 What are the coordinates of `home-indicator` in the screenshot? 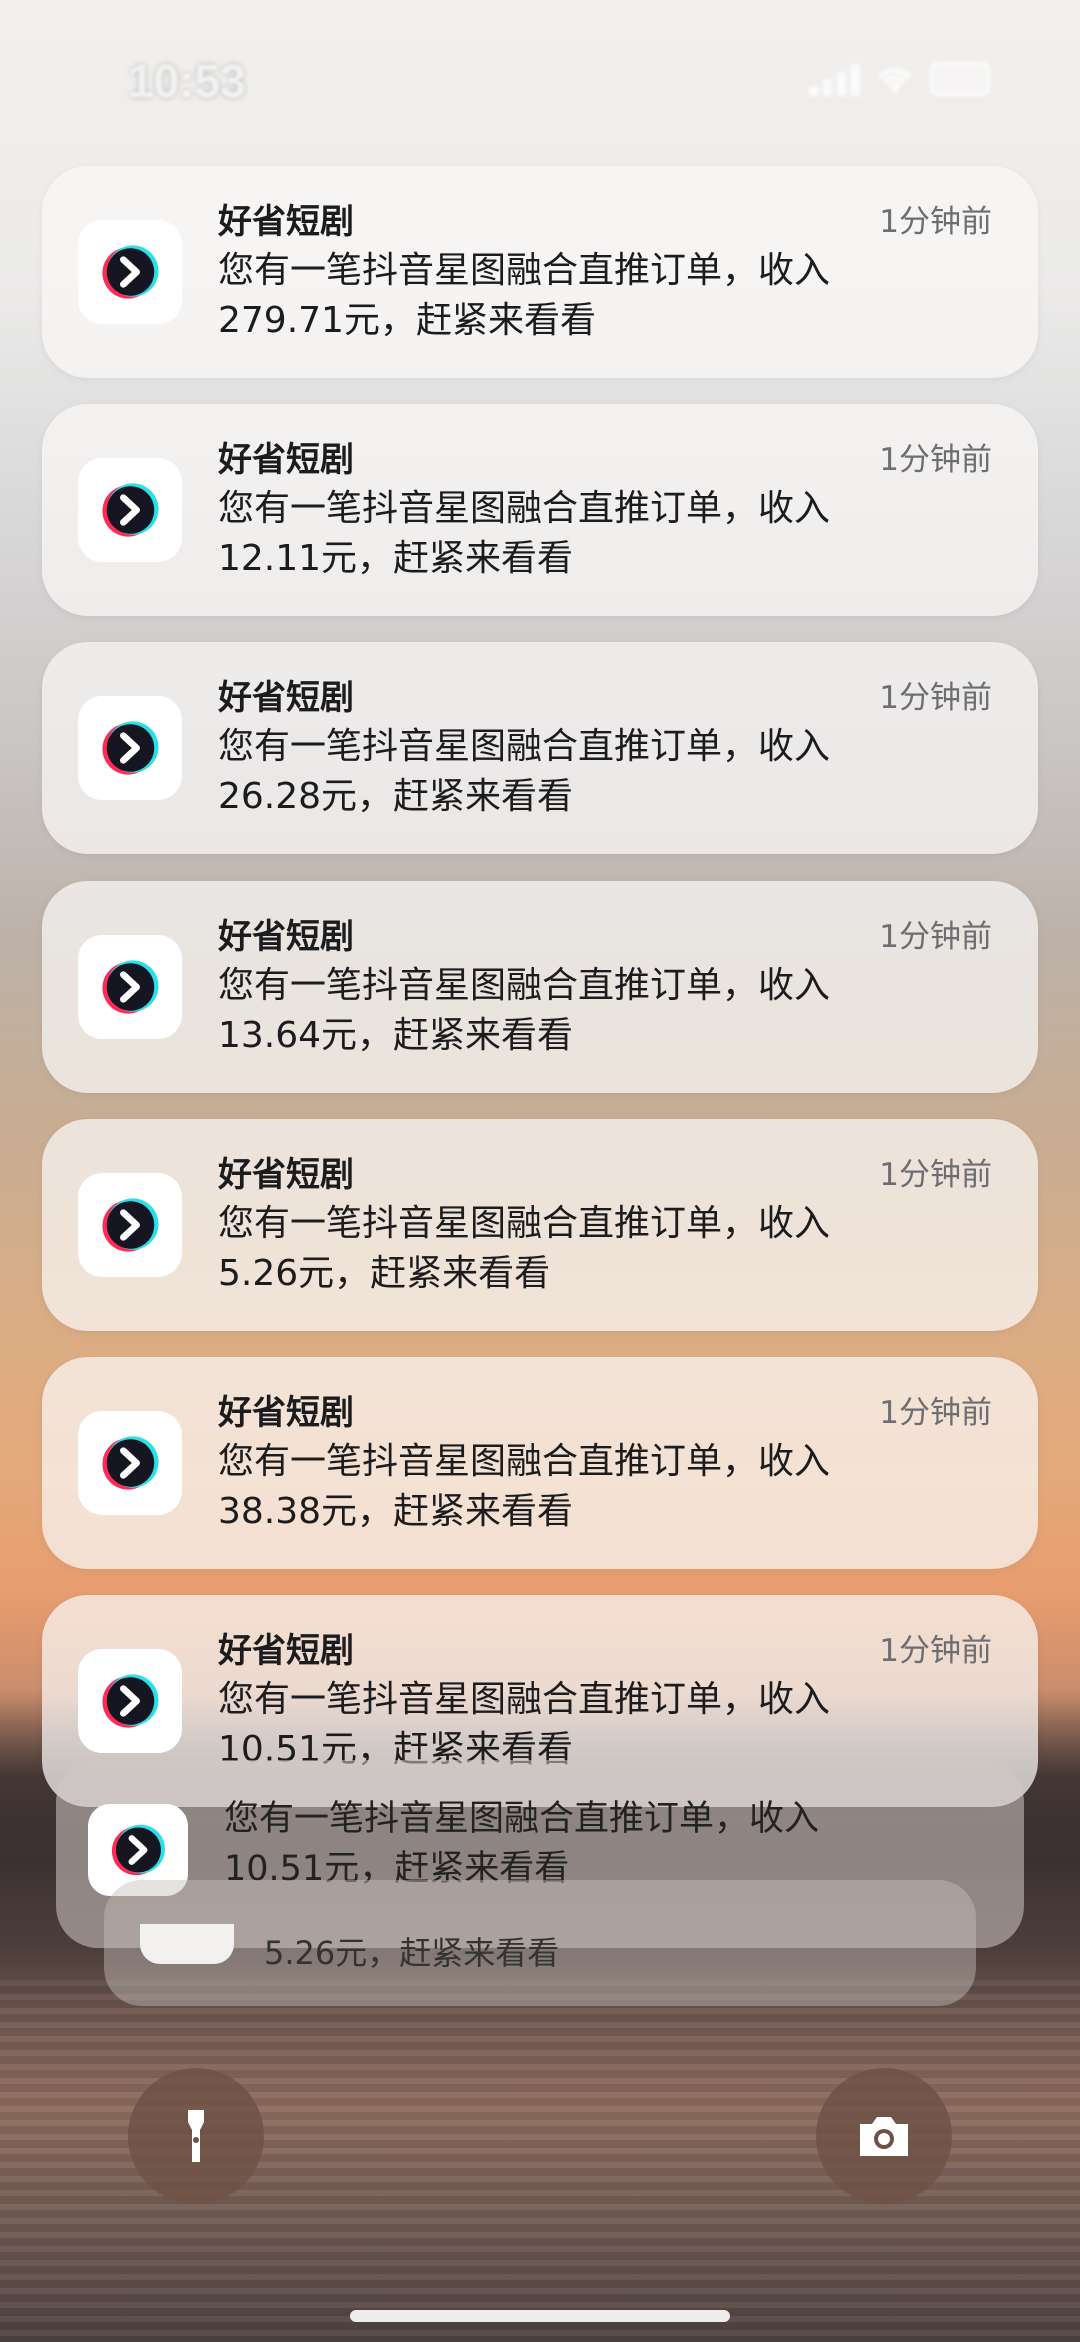 It's located at (540, 2316).